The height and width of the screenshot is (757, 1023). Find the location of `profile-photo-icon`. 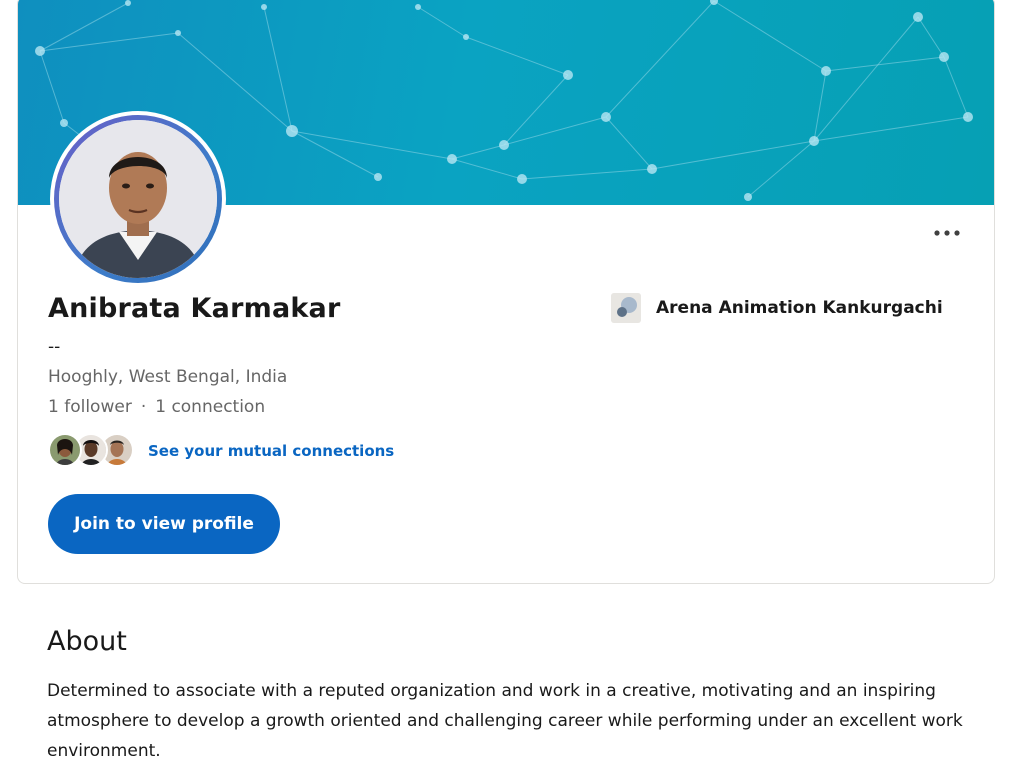

profile-photo-icon is located at coordinates (138, 199).